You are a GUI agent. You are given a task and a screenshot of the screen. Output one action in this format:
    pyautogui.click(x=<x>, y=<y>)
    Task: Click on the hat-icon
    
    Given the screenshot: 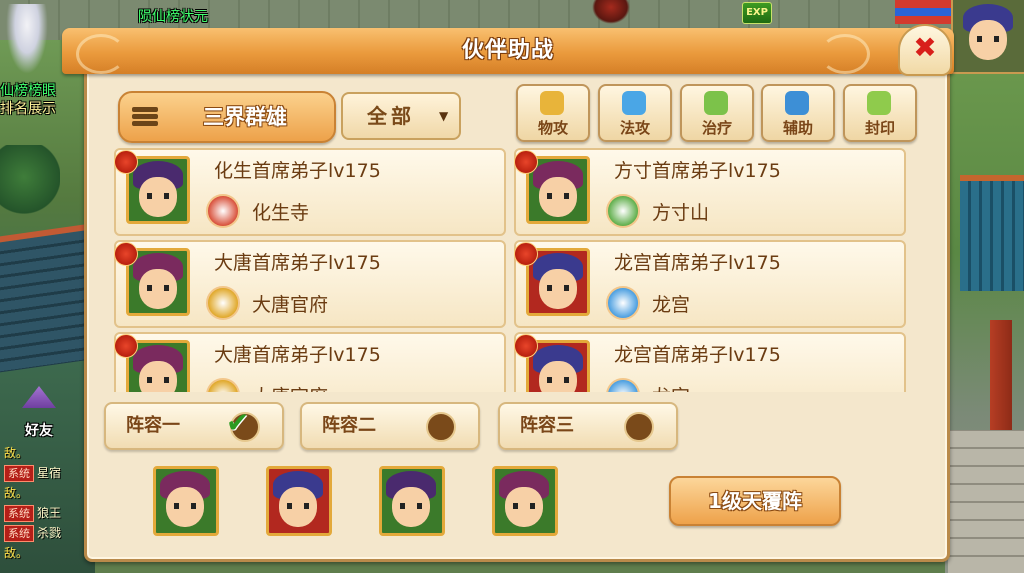 What is the action you would take?
    pyautogui.click(x=39, y=397)
    